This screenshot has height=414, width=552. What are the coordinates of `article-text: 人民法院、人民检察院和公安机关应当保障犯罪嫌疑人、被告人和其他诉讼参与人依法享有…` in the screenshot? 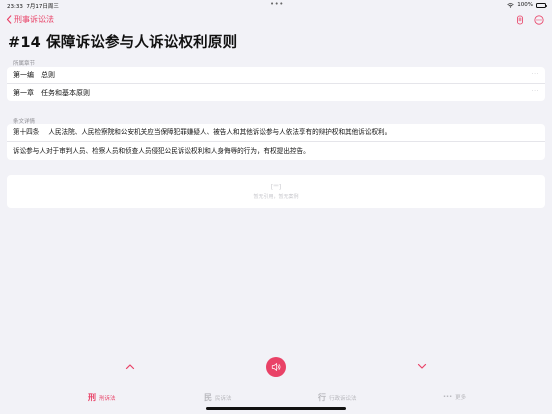 It's located at (220, 132).